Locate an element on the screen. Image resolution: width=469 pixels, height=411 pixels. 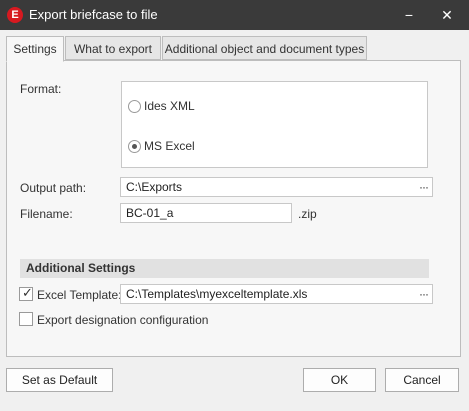
radio-ms-excel is located at coordinates (134, 146).